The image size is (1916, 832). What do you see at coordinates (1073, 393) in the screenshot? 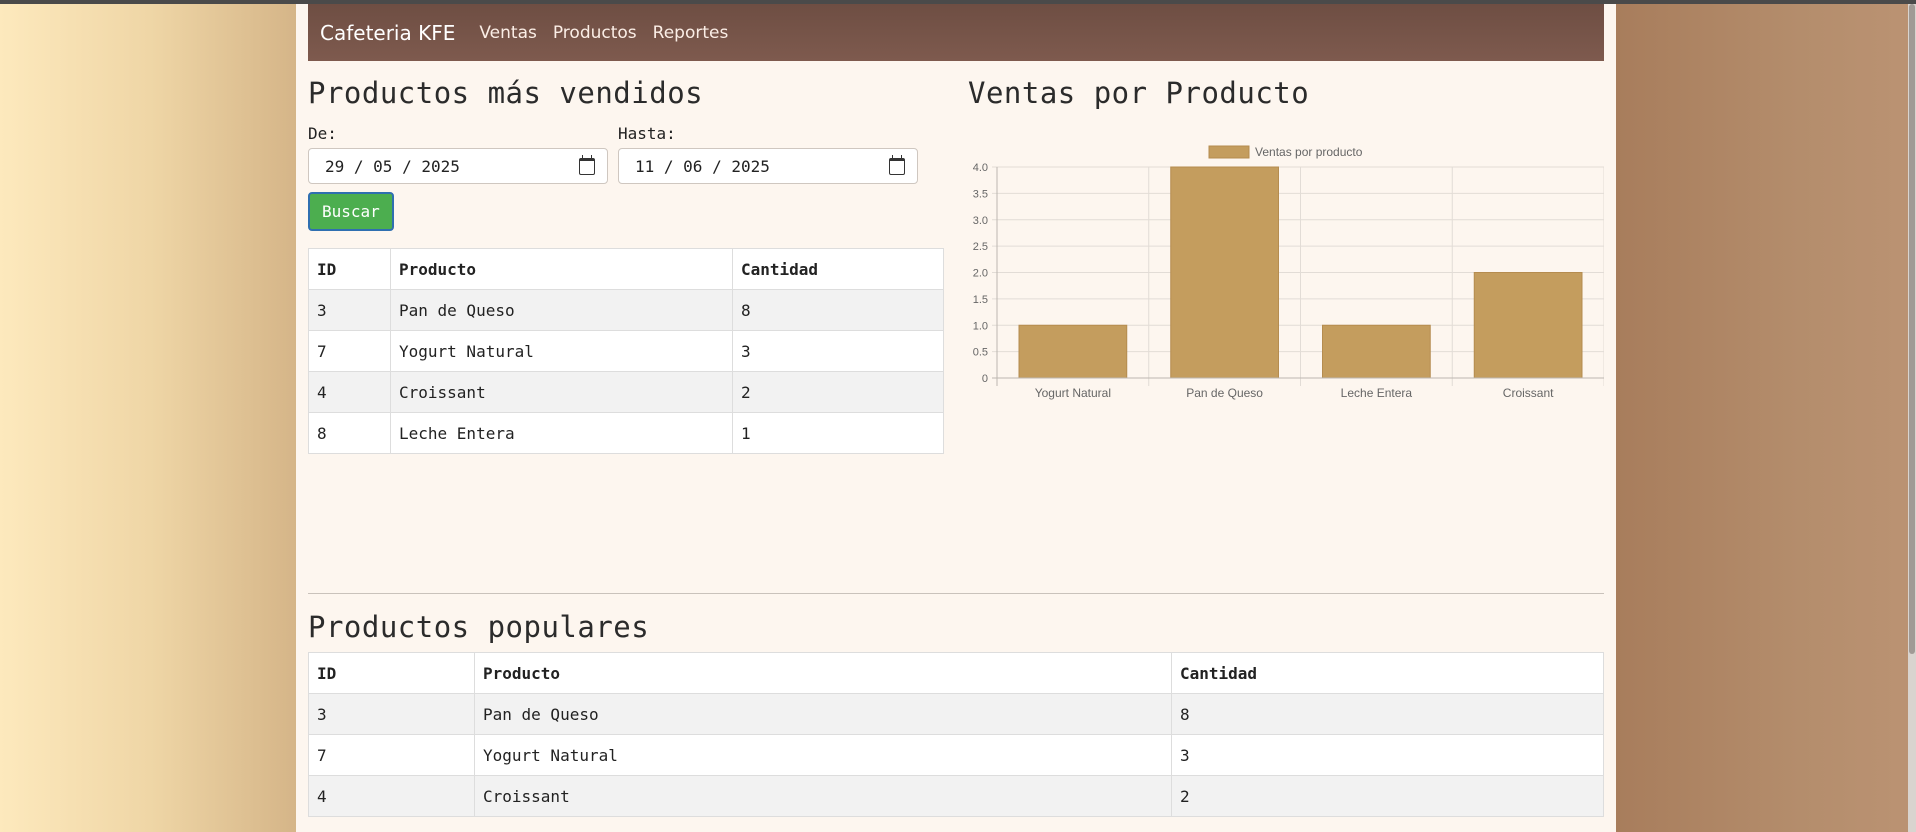
I see `x-tick-label: Yogurt Natural` at bounding box center [1073, 393].